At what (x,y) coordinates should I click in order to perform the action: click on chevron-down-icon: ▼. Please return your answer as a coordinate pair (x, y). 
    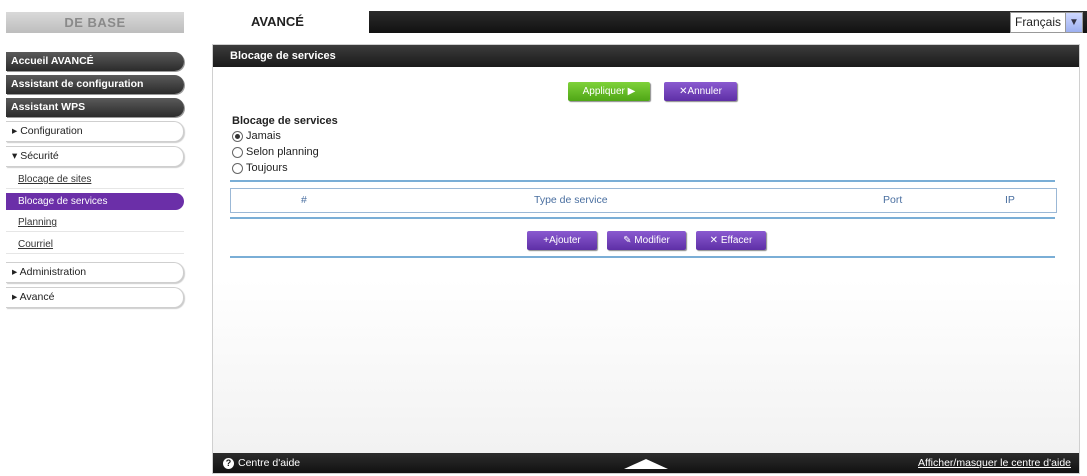
    Looking at the image, I should click on (1073, 22).